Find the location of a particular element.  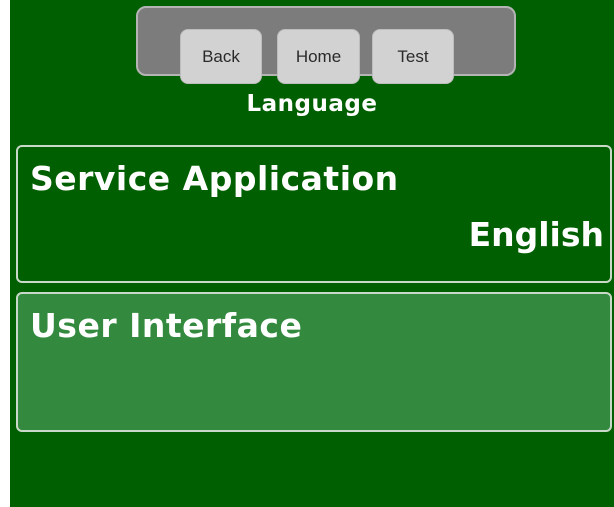

service-application-language-value: English is located at coordinates (536, 234).